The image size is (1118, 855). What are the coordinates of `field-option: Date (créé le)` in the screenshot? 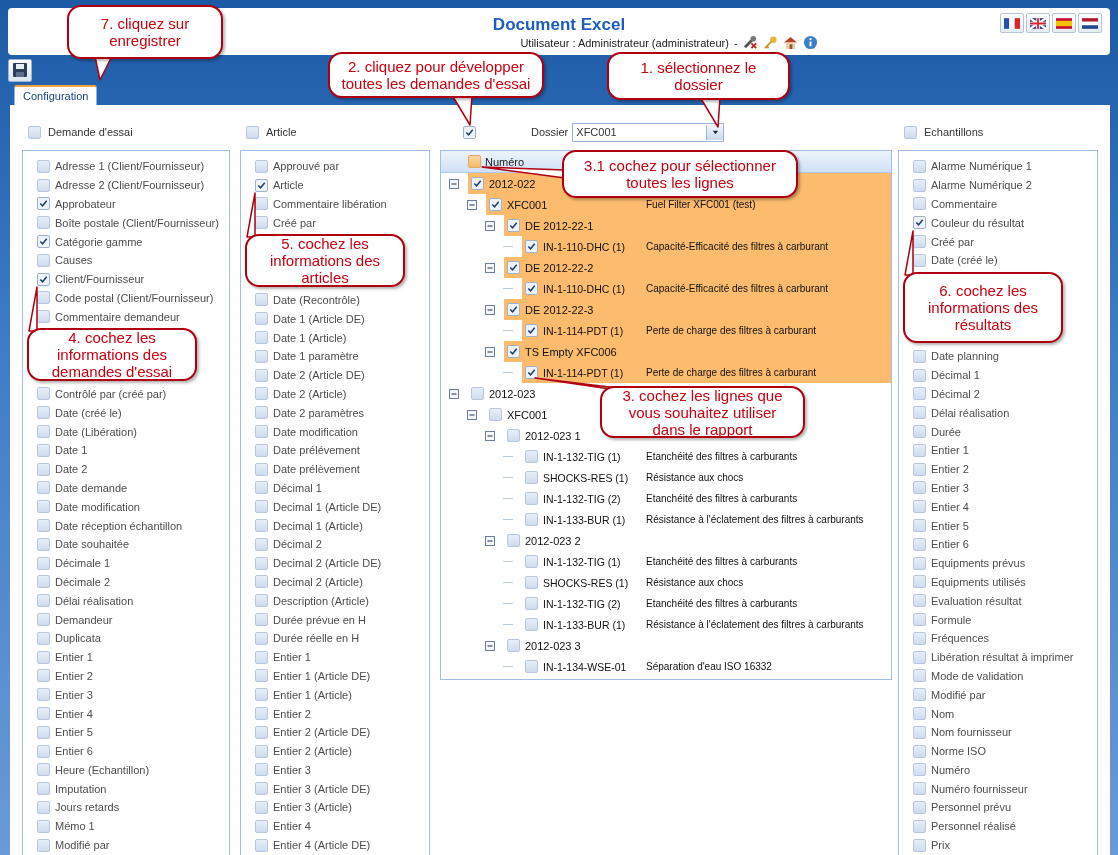 It's located at (88, 412).